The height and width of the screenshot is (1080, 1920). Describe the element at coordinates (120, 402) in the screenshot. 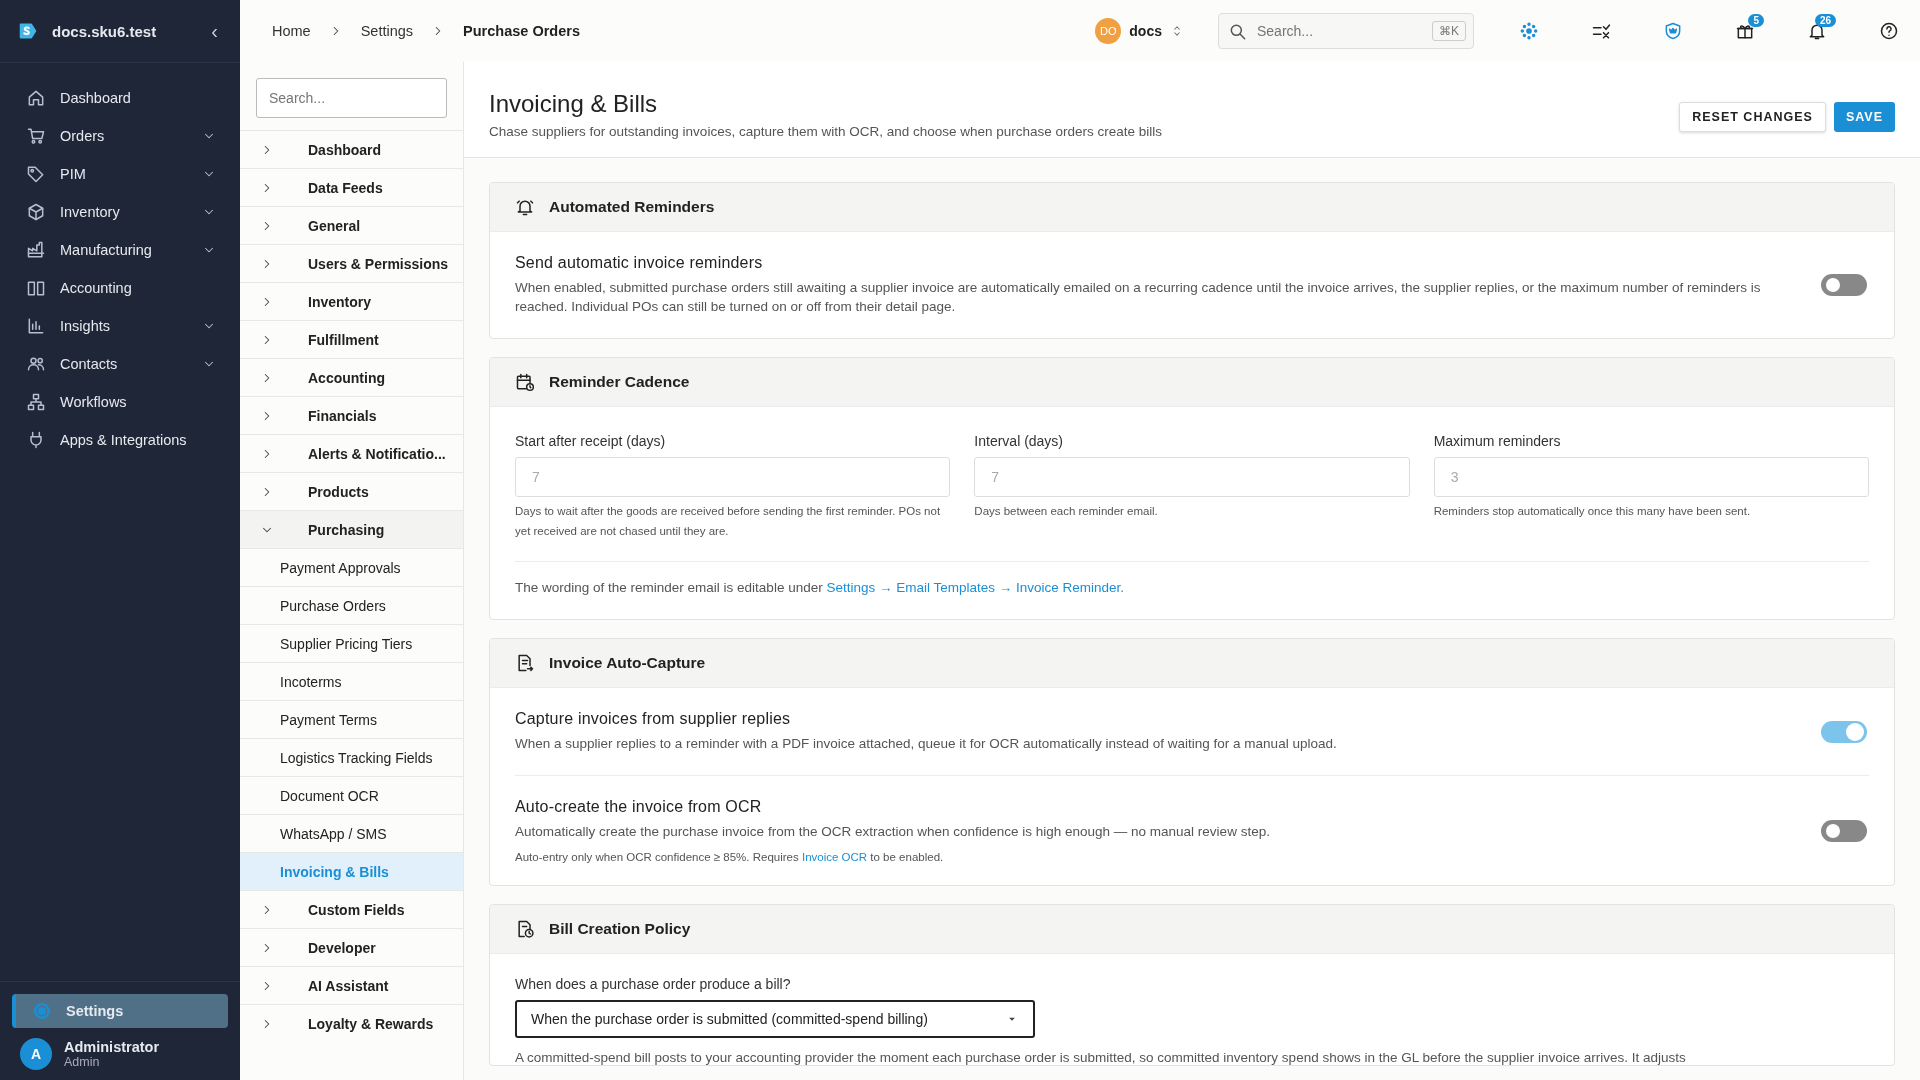

I see `sidebar-item: Workflows` at that location.